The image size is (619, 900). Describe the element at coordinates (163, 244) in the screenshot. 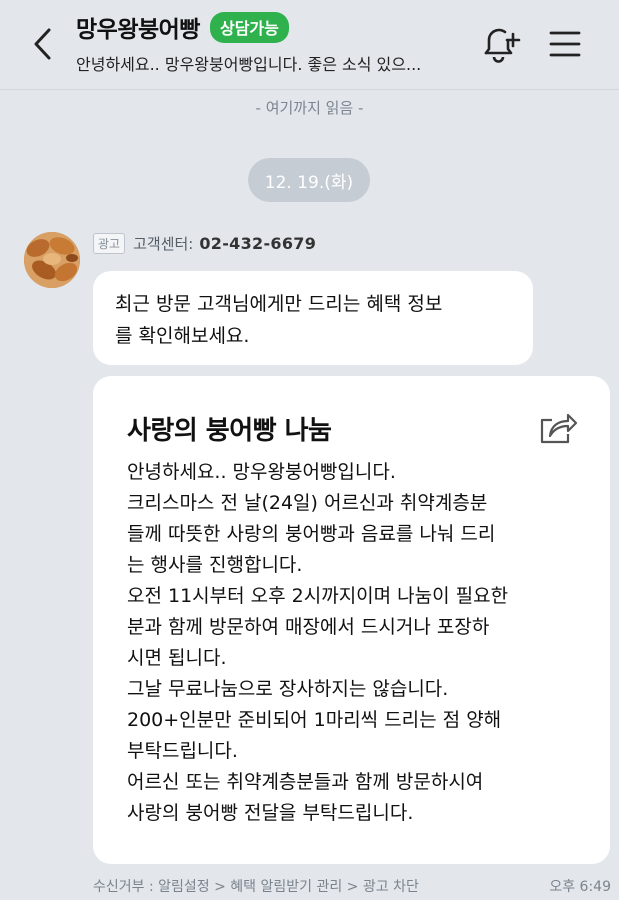

I see `sender-label: 고객센터:` at that location.